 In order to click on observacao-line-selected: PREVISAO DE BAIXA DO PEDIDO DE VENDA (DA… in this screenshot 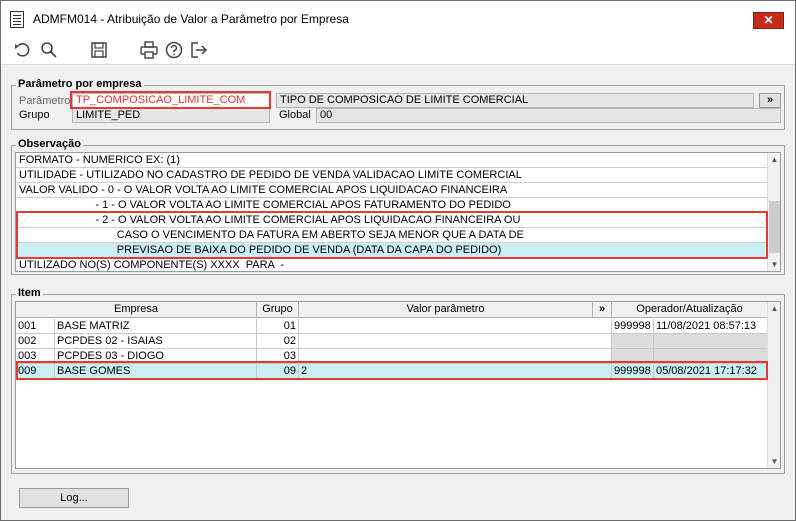, I will do `click(392, 250)`.